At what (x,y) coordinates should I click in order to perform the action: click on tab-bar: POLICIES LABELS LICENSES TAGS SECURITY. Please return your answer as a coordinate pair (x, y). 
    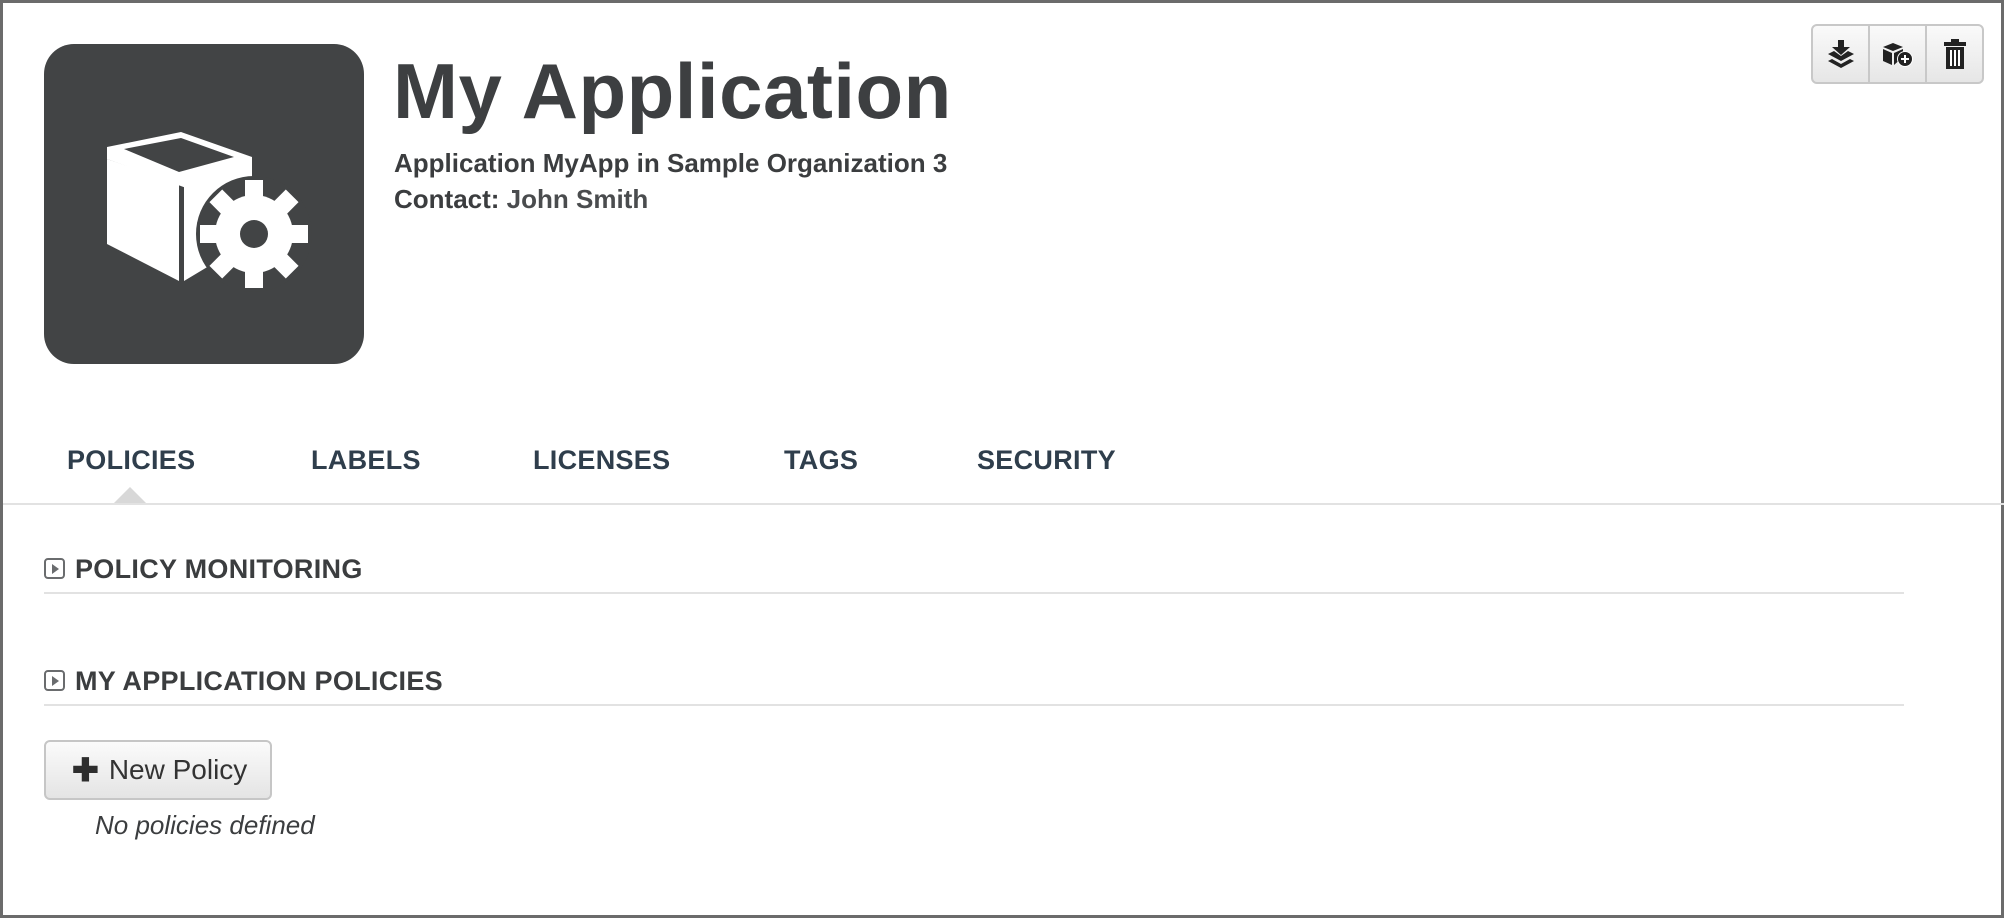
    Looking at the image, I should click on (1003, 469).